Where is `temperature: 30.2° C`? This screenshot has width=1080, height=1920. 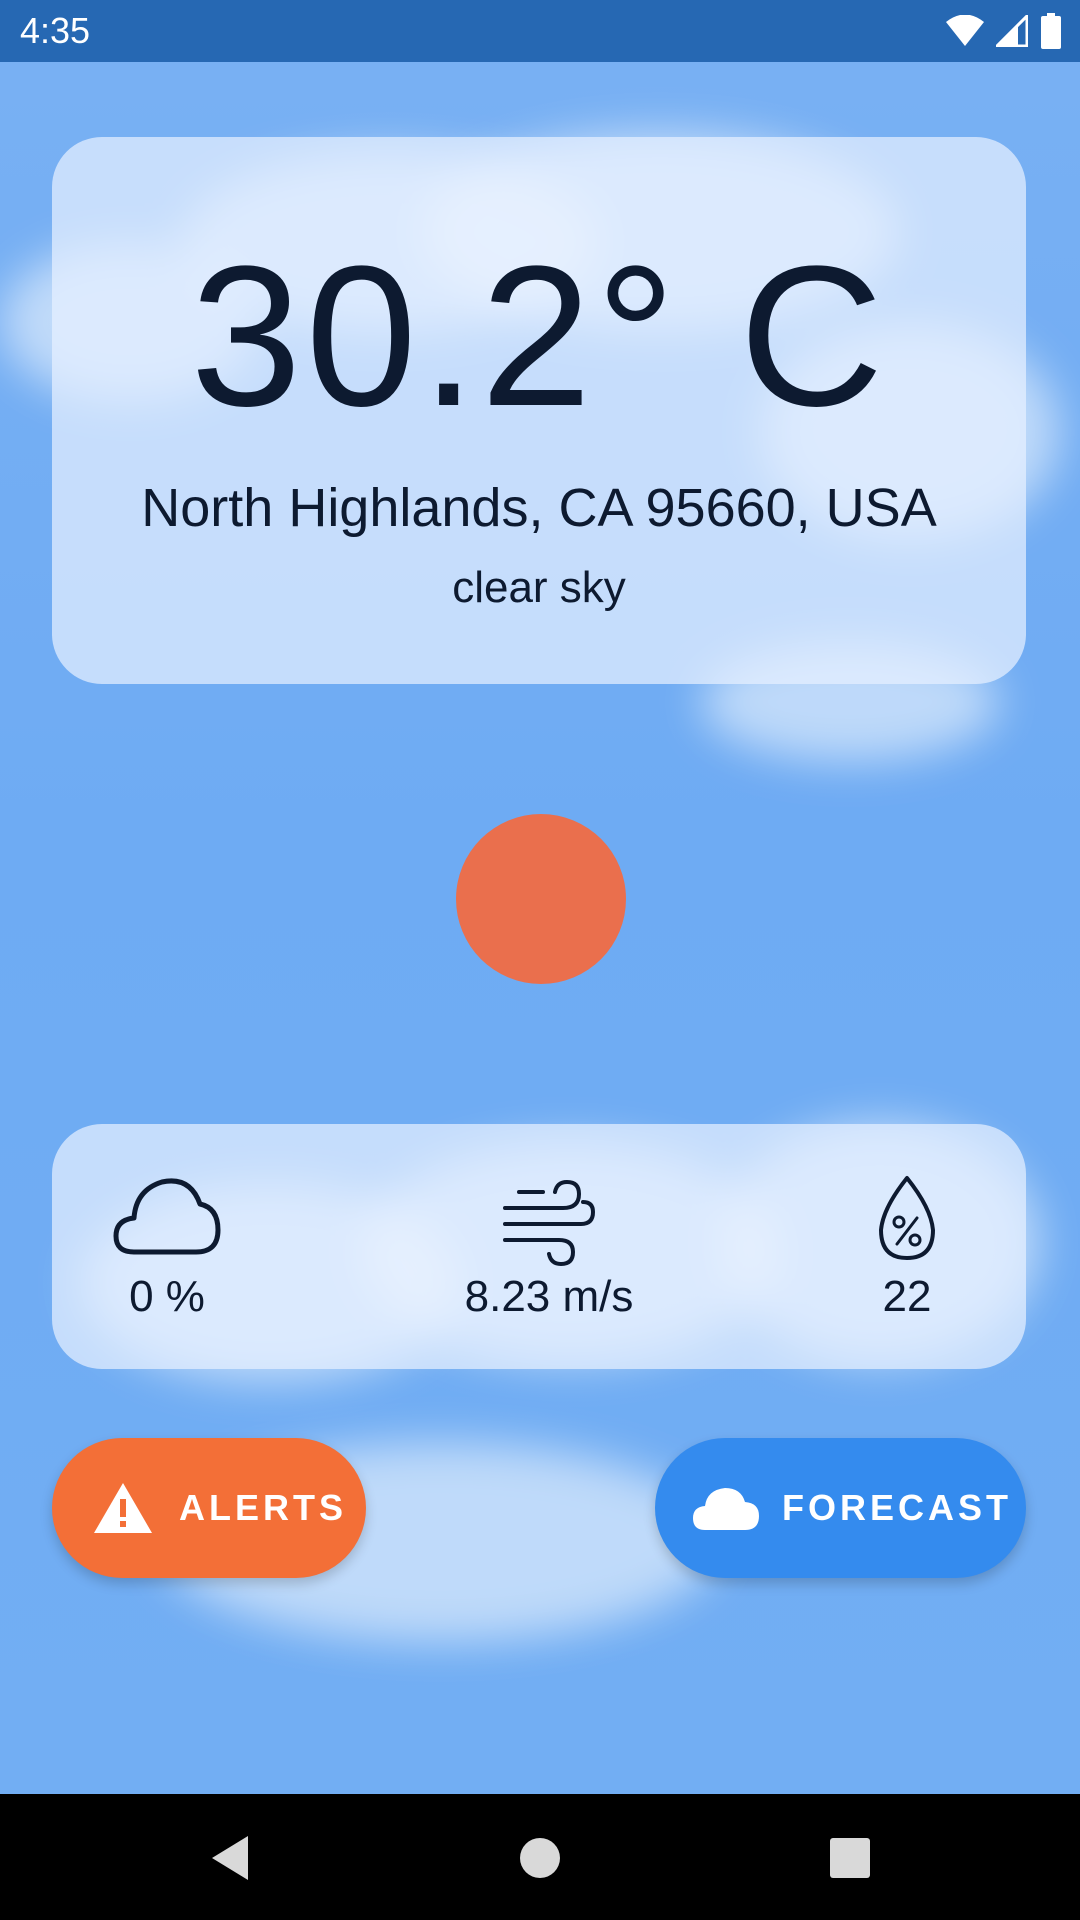
temperature: 30.2° C is located at coordinates (539, 336).